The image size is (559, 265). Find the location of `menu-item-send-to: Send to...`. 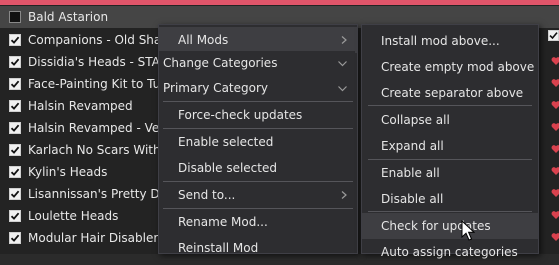

menu-item-send-to: Send to... is located at coordinates (258, 195).